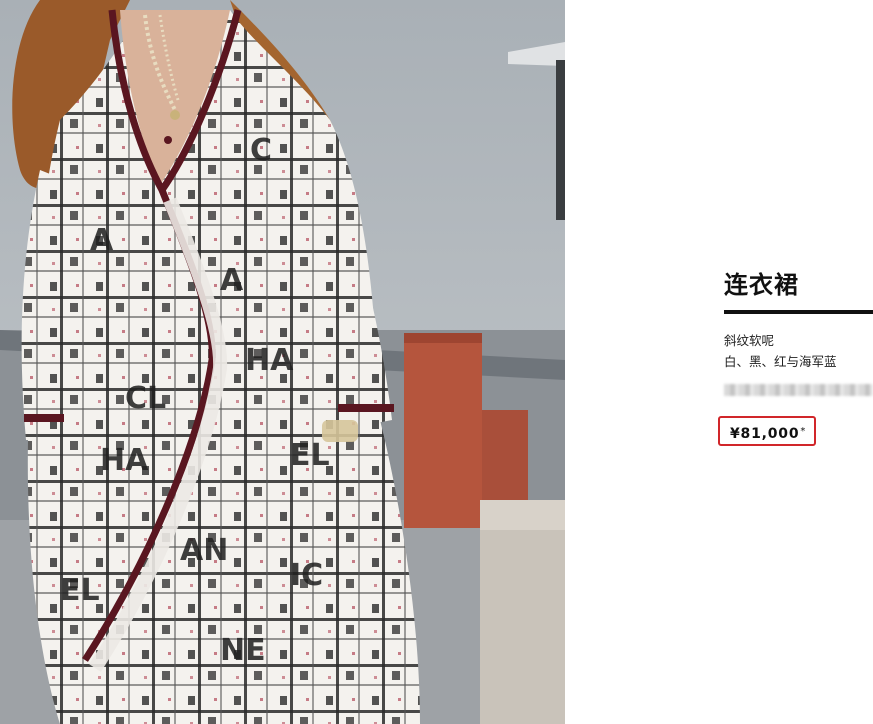 Image resolution: width=873 pixels, height=724 pixels. I want to click on product-material: 斜纹软呢, so click(749, 340).